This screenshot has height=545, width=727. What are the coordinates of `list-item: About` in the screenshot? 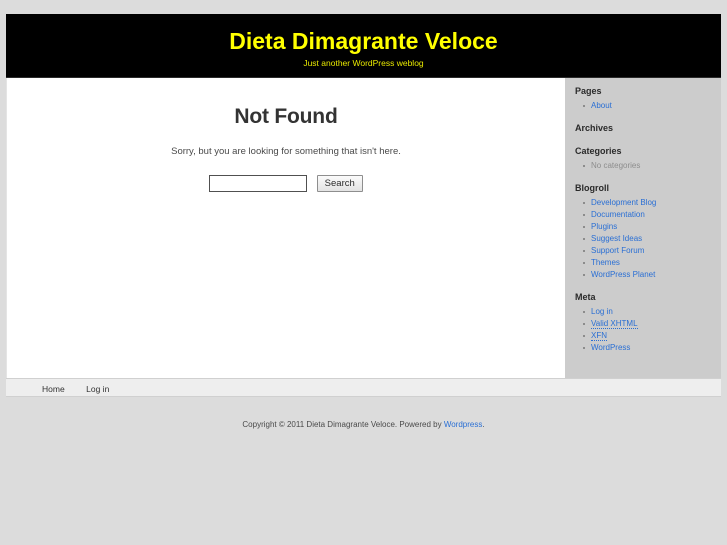 It's located at (652, 106).